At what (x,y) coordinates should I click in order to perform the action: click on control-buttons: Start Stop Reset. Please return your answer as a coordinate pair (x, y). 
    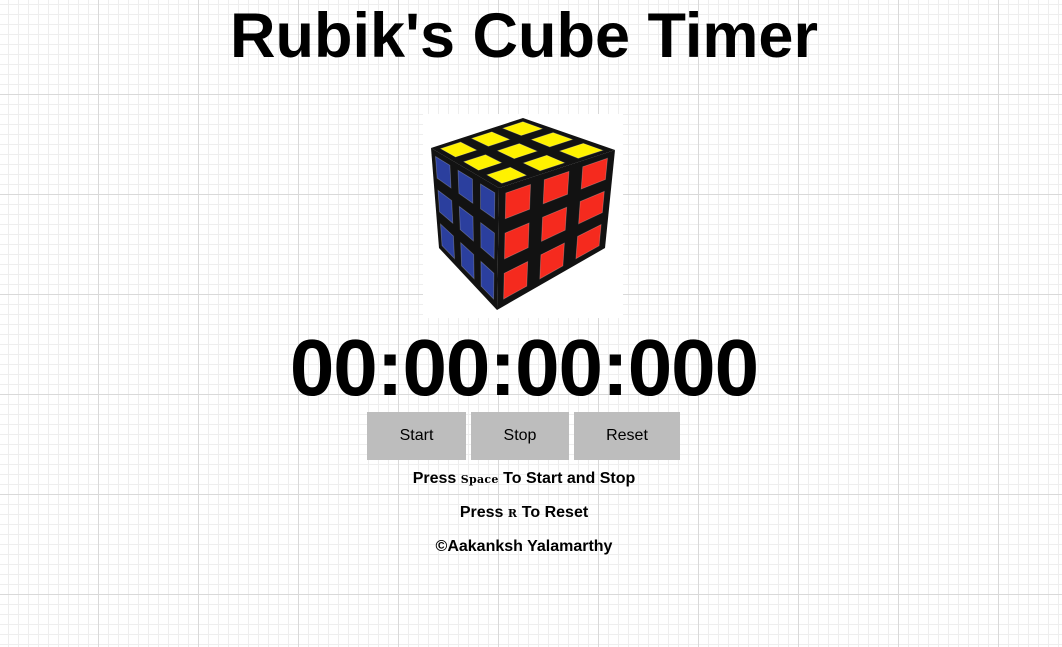
    Looking at the image, I should click on (523, 436).